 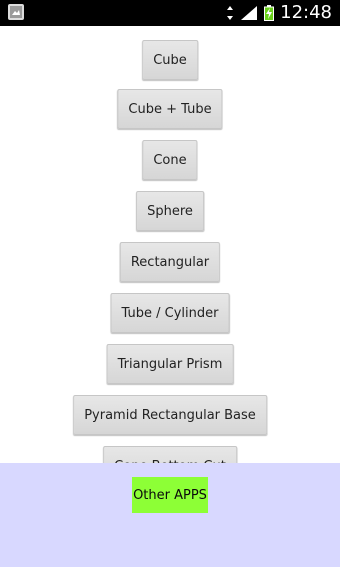 I want to click on tube-cylinder-button: Tube / Cylinder, so click(x=170, y=313).